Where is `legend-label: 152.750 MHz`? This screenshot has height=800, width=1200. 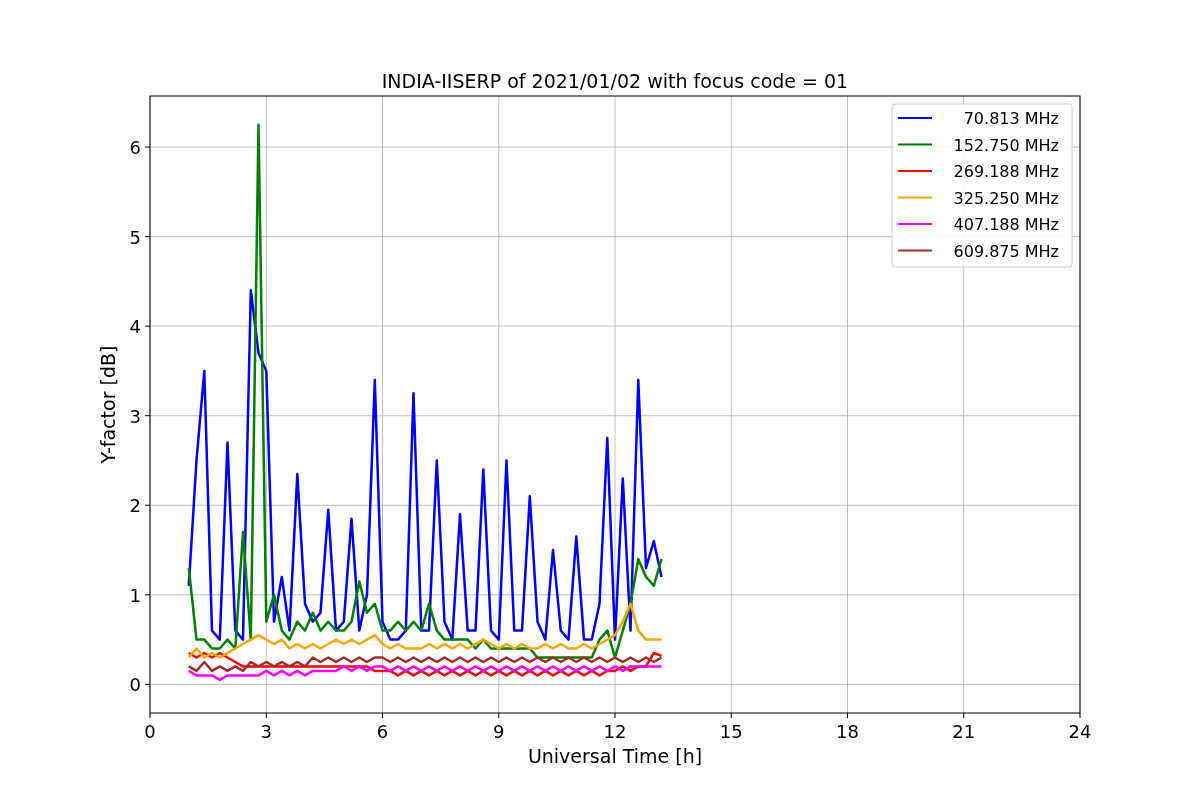
legend-label: 152.750 MHz is located at coordinates (1006, 145).